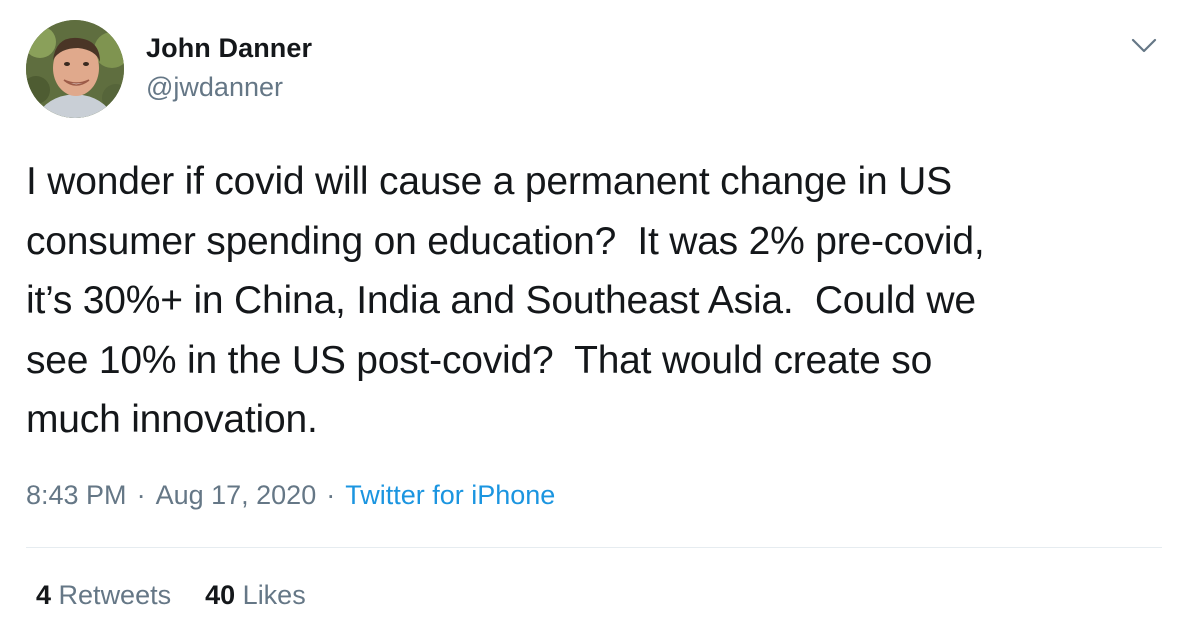 This screenshot has width=1194, height=636. Describe the element at coordinates (220, 595) in the screenshot. I see `likes-count: 40` at that location.